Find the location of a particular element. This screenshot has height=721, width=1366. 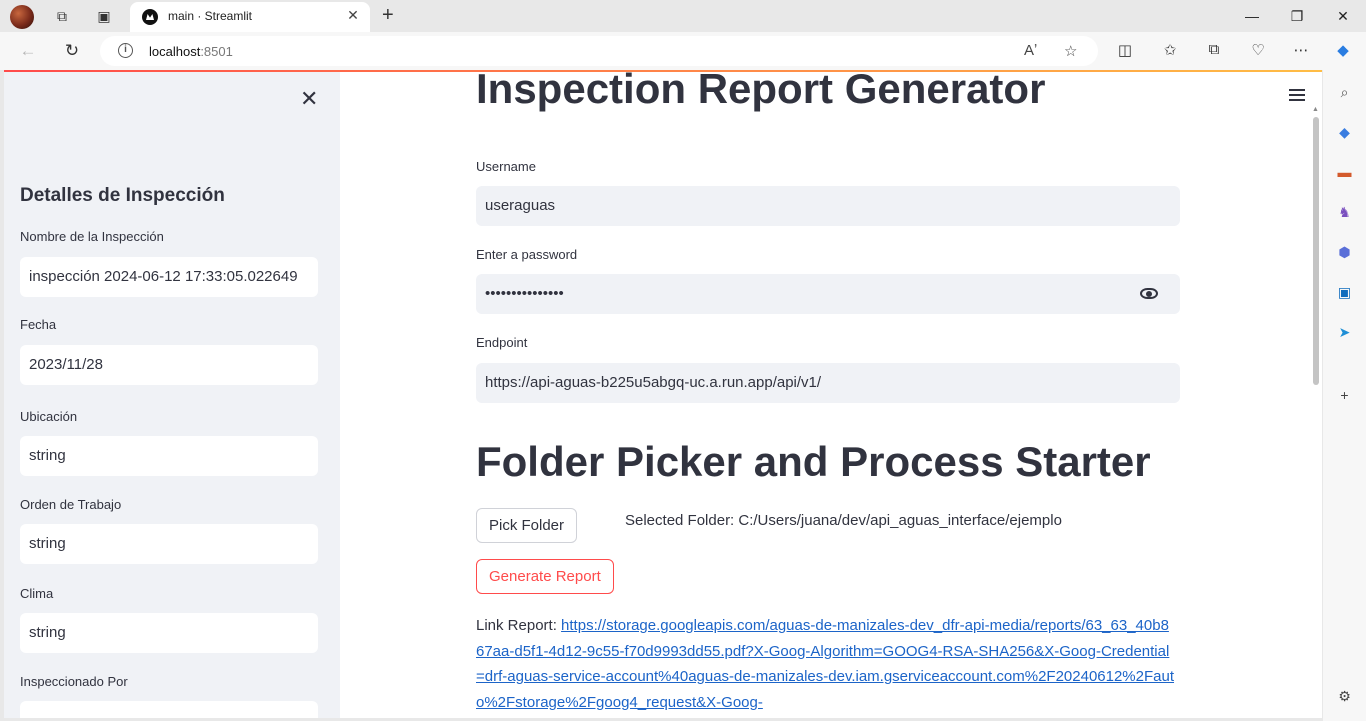

more-menu-icon: ⋯ is located at coordinates (1301, 50).